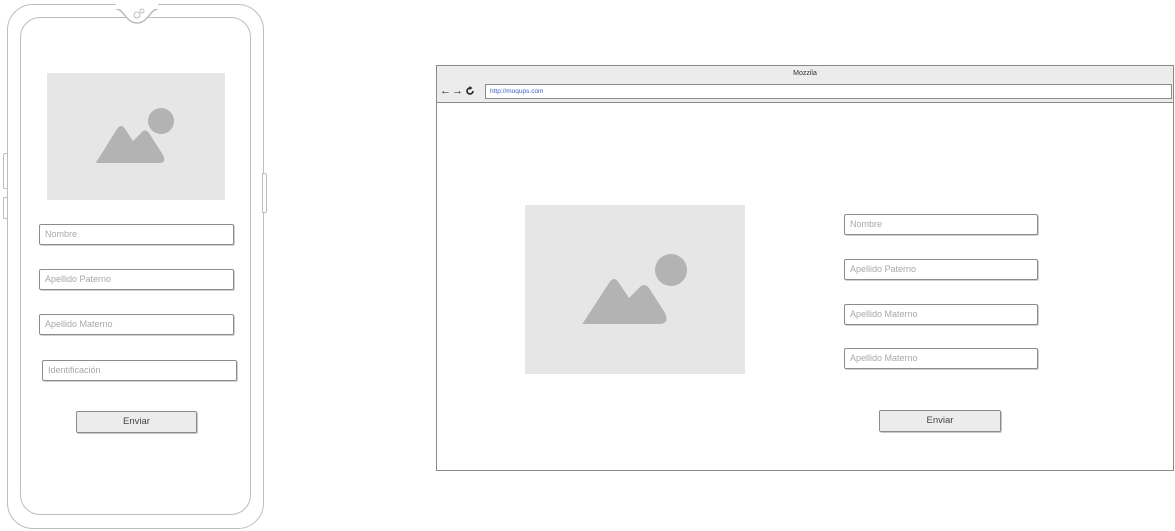 The width and height of the screenshot is (1175, 531). What do you see at coordinates (137, 13) in the screenshot?
I see `phone-notch` at bounding box center [137, 13].